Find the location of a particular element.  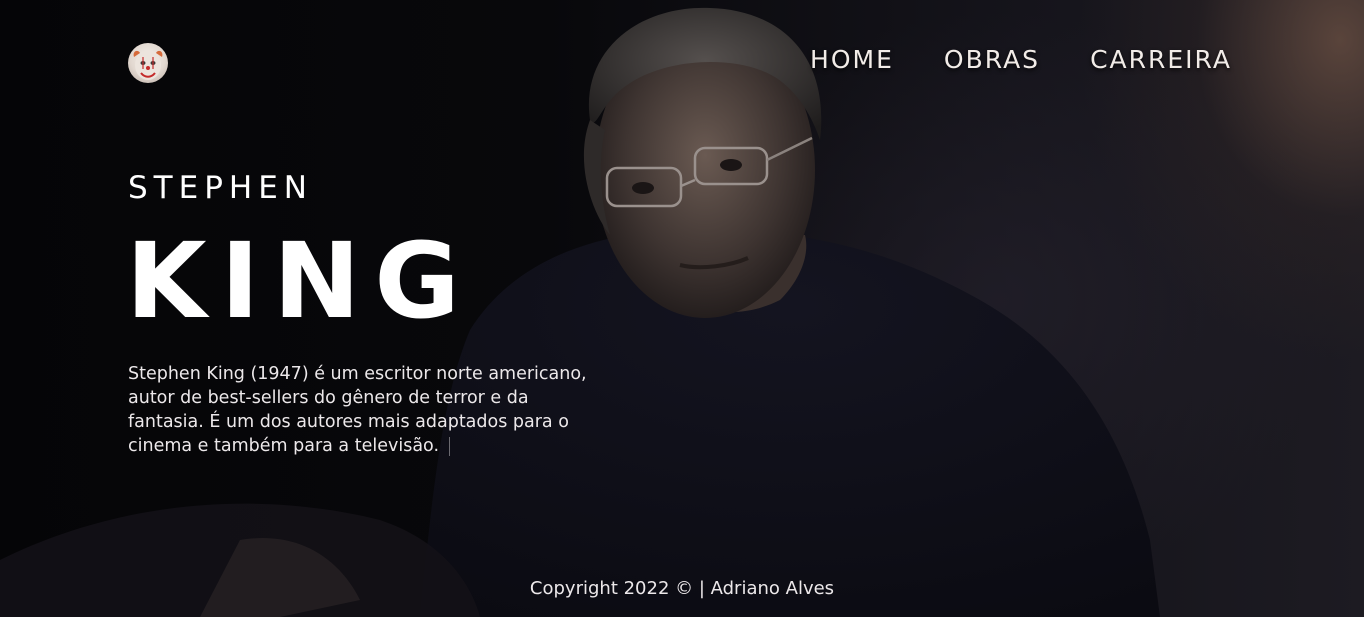

main-nav: HOME OBRAS CARREIRA is located at coordinates (996, 59).